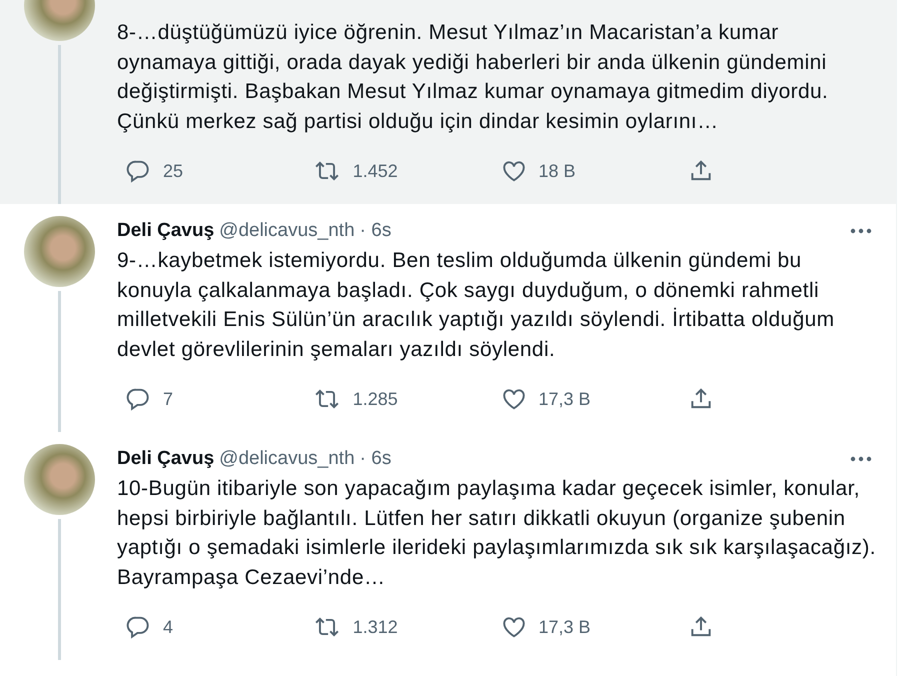 Image resolution: width=910 pixels, height=676 pixels. What do you see at coordinates (168, 627) in the screenshot?
I see `reply-count: 4` at bounding box center [168, 627].